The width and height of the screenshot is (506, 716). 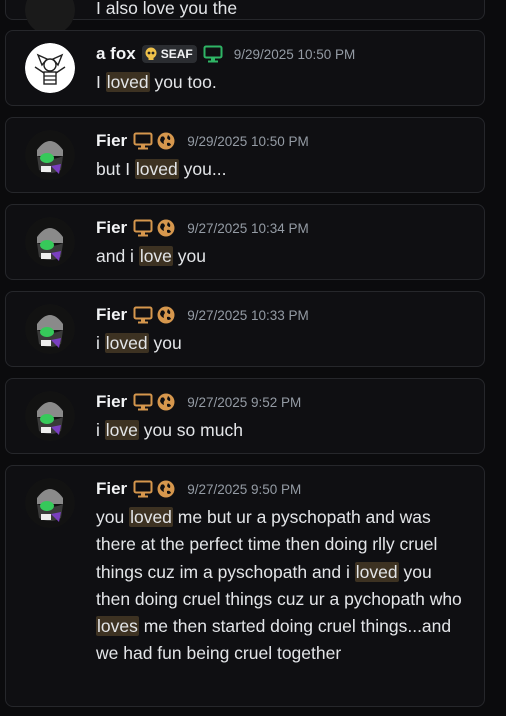 I want to click on message-text: i love you so much, so click(x=282, y=430).